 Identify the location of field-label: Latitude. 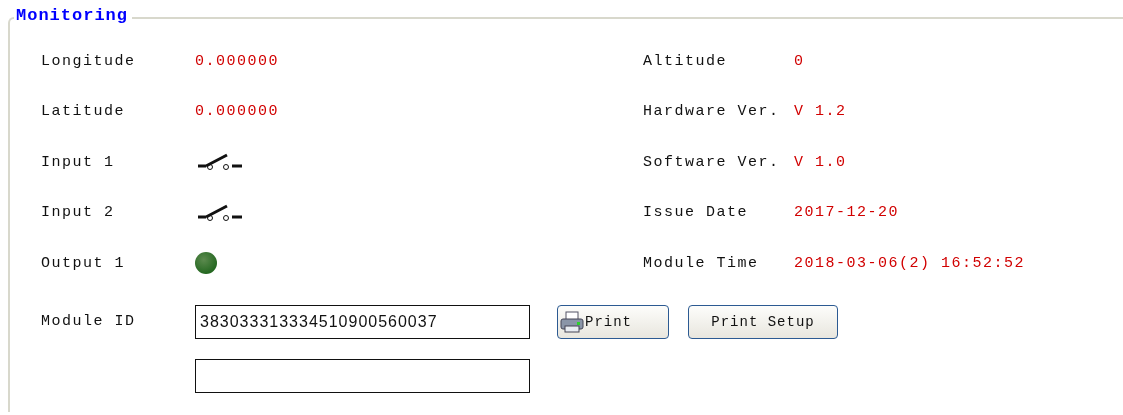
(83, 112).